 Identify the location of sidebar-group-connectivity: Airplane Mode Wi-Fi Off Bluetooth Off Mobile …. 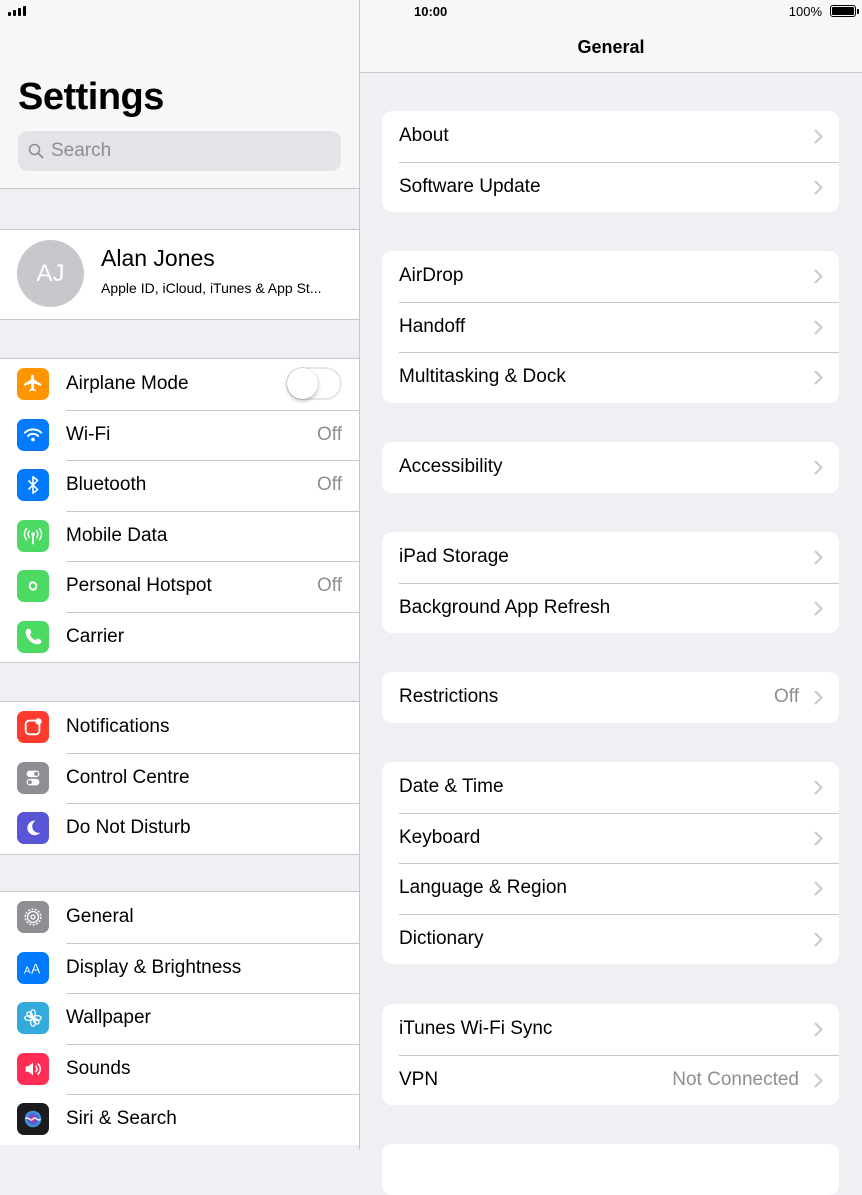
(179, 510).